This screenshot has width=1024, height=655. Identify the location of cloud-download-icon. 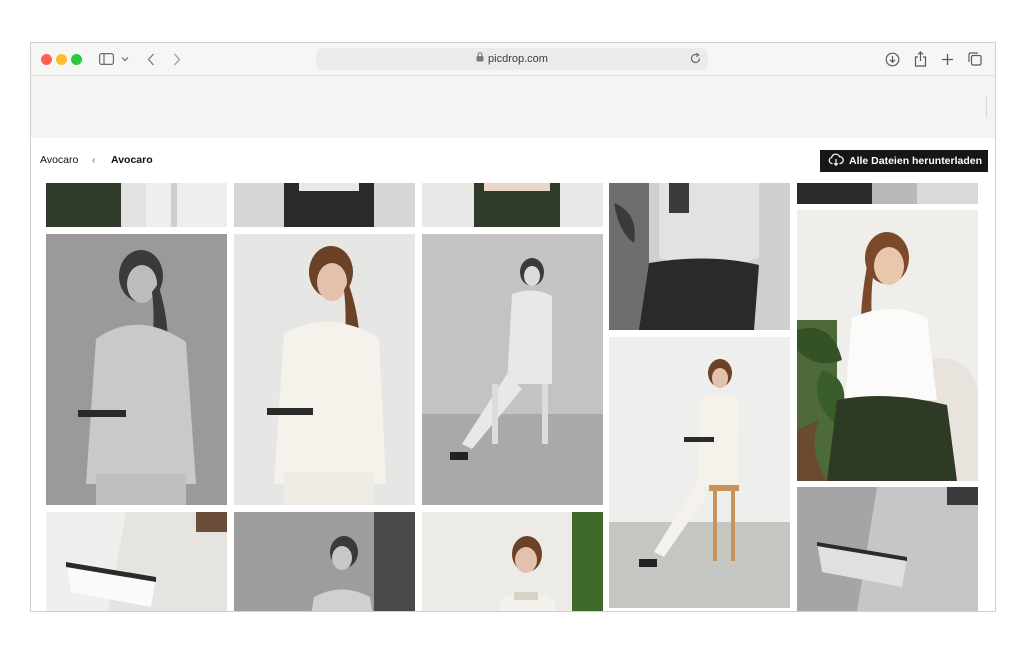
(838, 161).